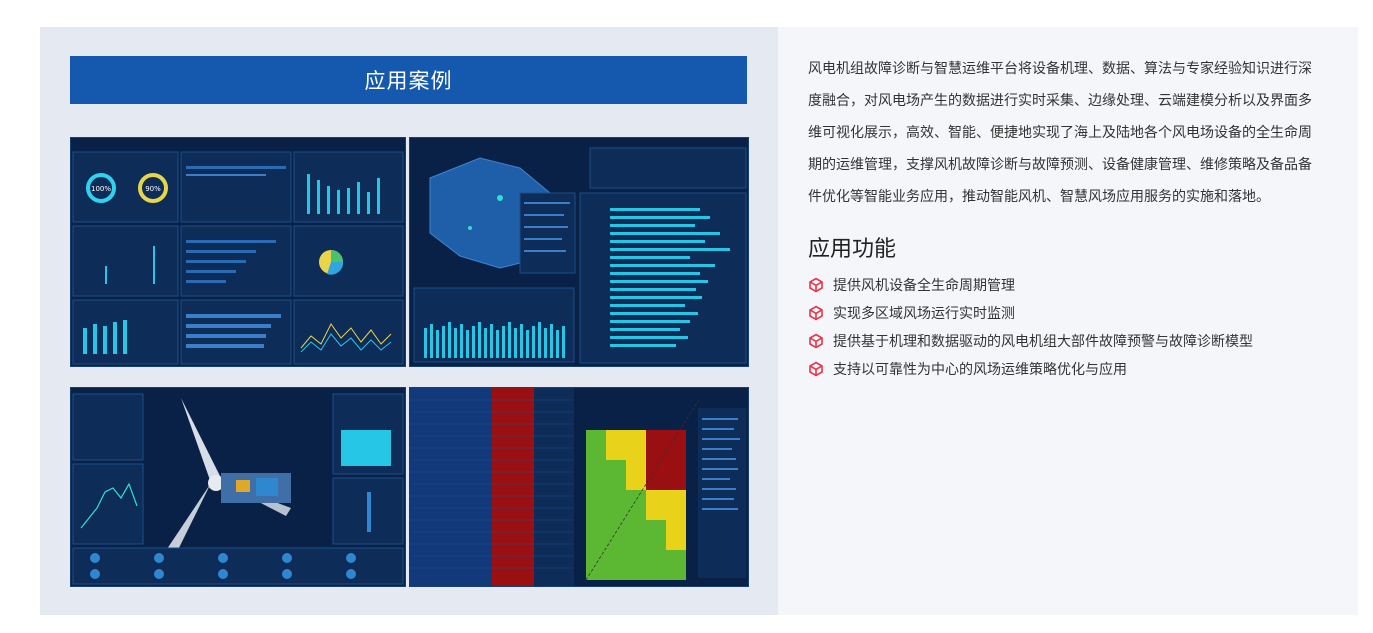 The width and height of the screenshot is (1373, 633). I want to click on dashboard-overview-image: 100% 90%, so click(238, 252).